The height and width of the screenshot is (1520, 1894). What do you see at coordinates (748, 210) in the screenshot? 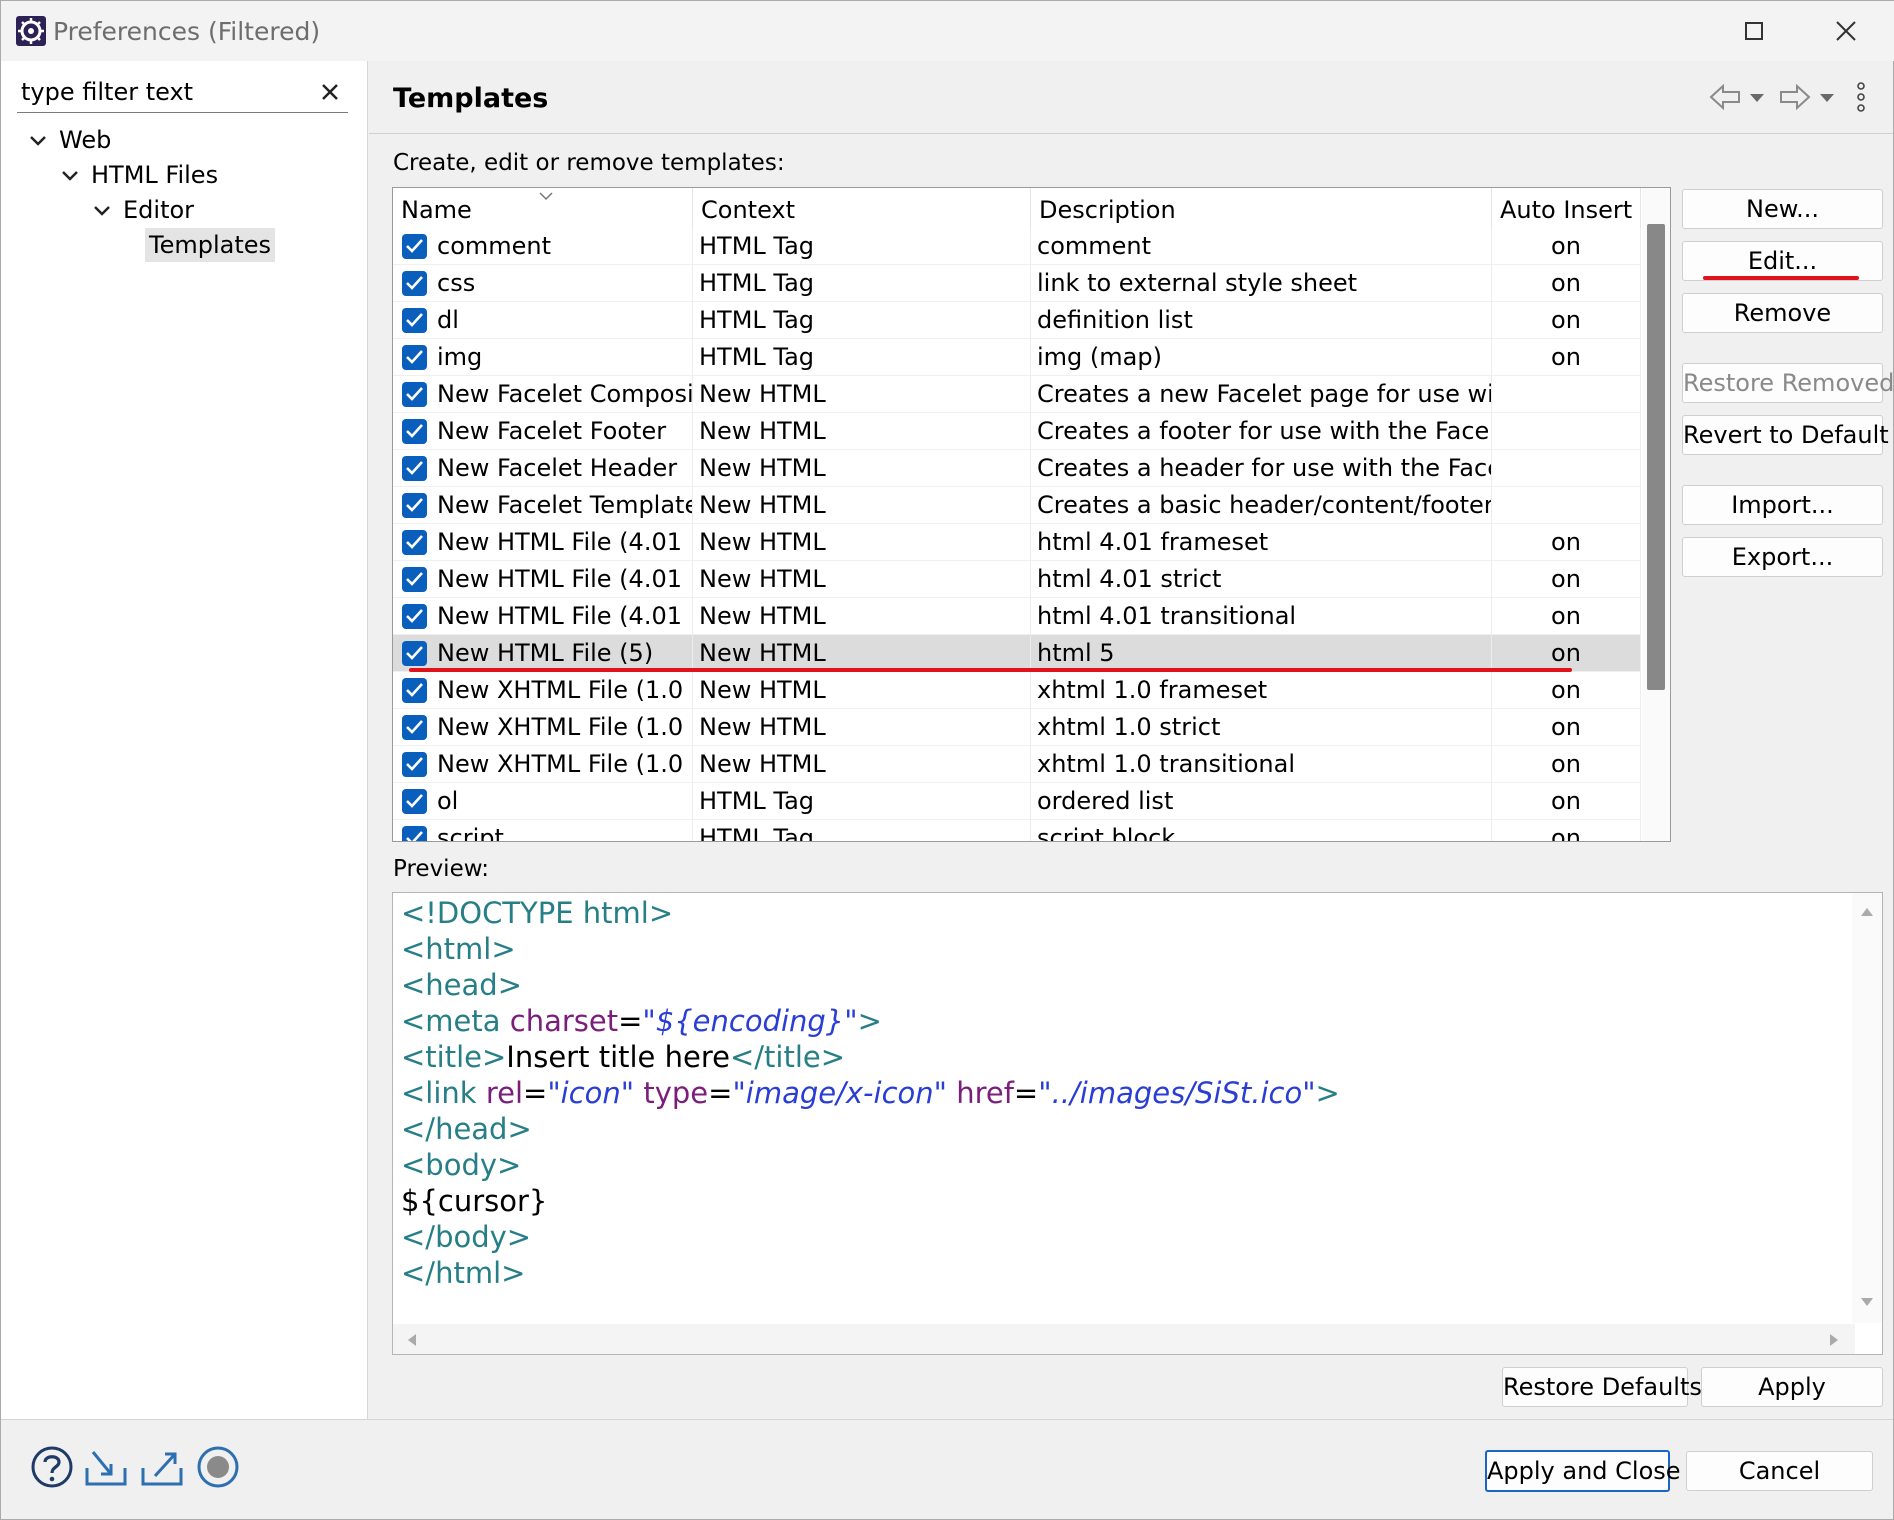
I see `column-label: Context` at bounding box center [748, 210].